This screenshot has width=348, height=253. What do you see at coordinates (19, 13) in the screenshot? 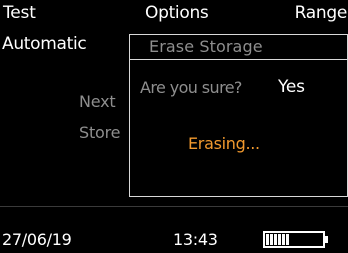
I see `menu-test: Test` at bounding box center [19, 13].